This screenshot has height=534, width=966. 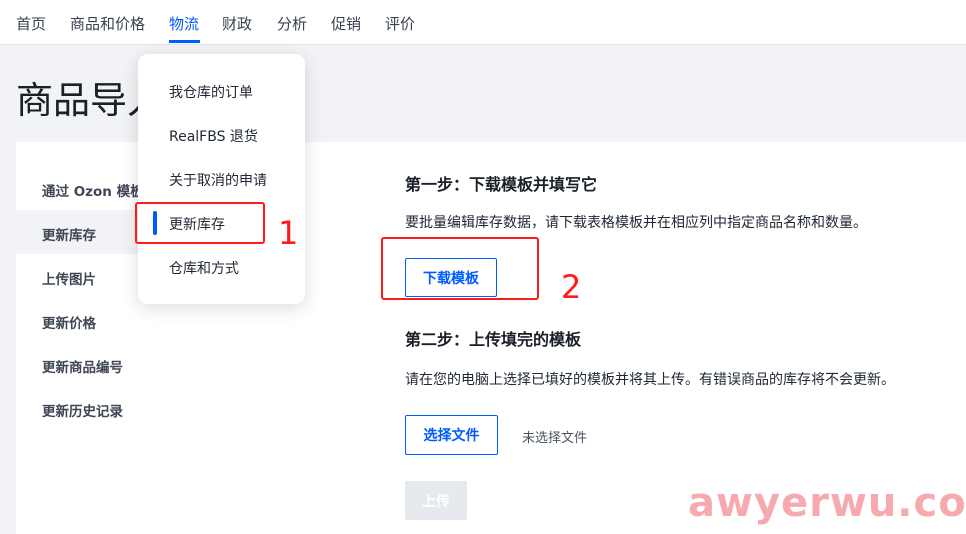 What do you see at coordinates (555, 438) in the screenshot?
I see `no-file-selected-label: 未选择文件` at bounding box center [555, 438].